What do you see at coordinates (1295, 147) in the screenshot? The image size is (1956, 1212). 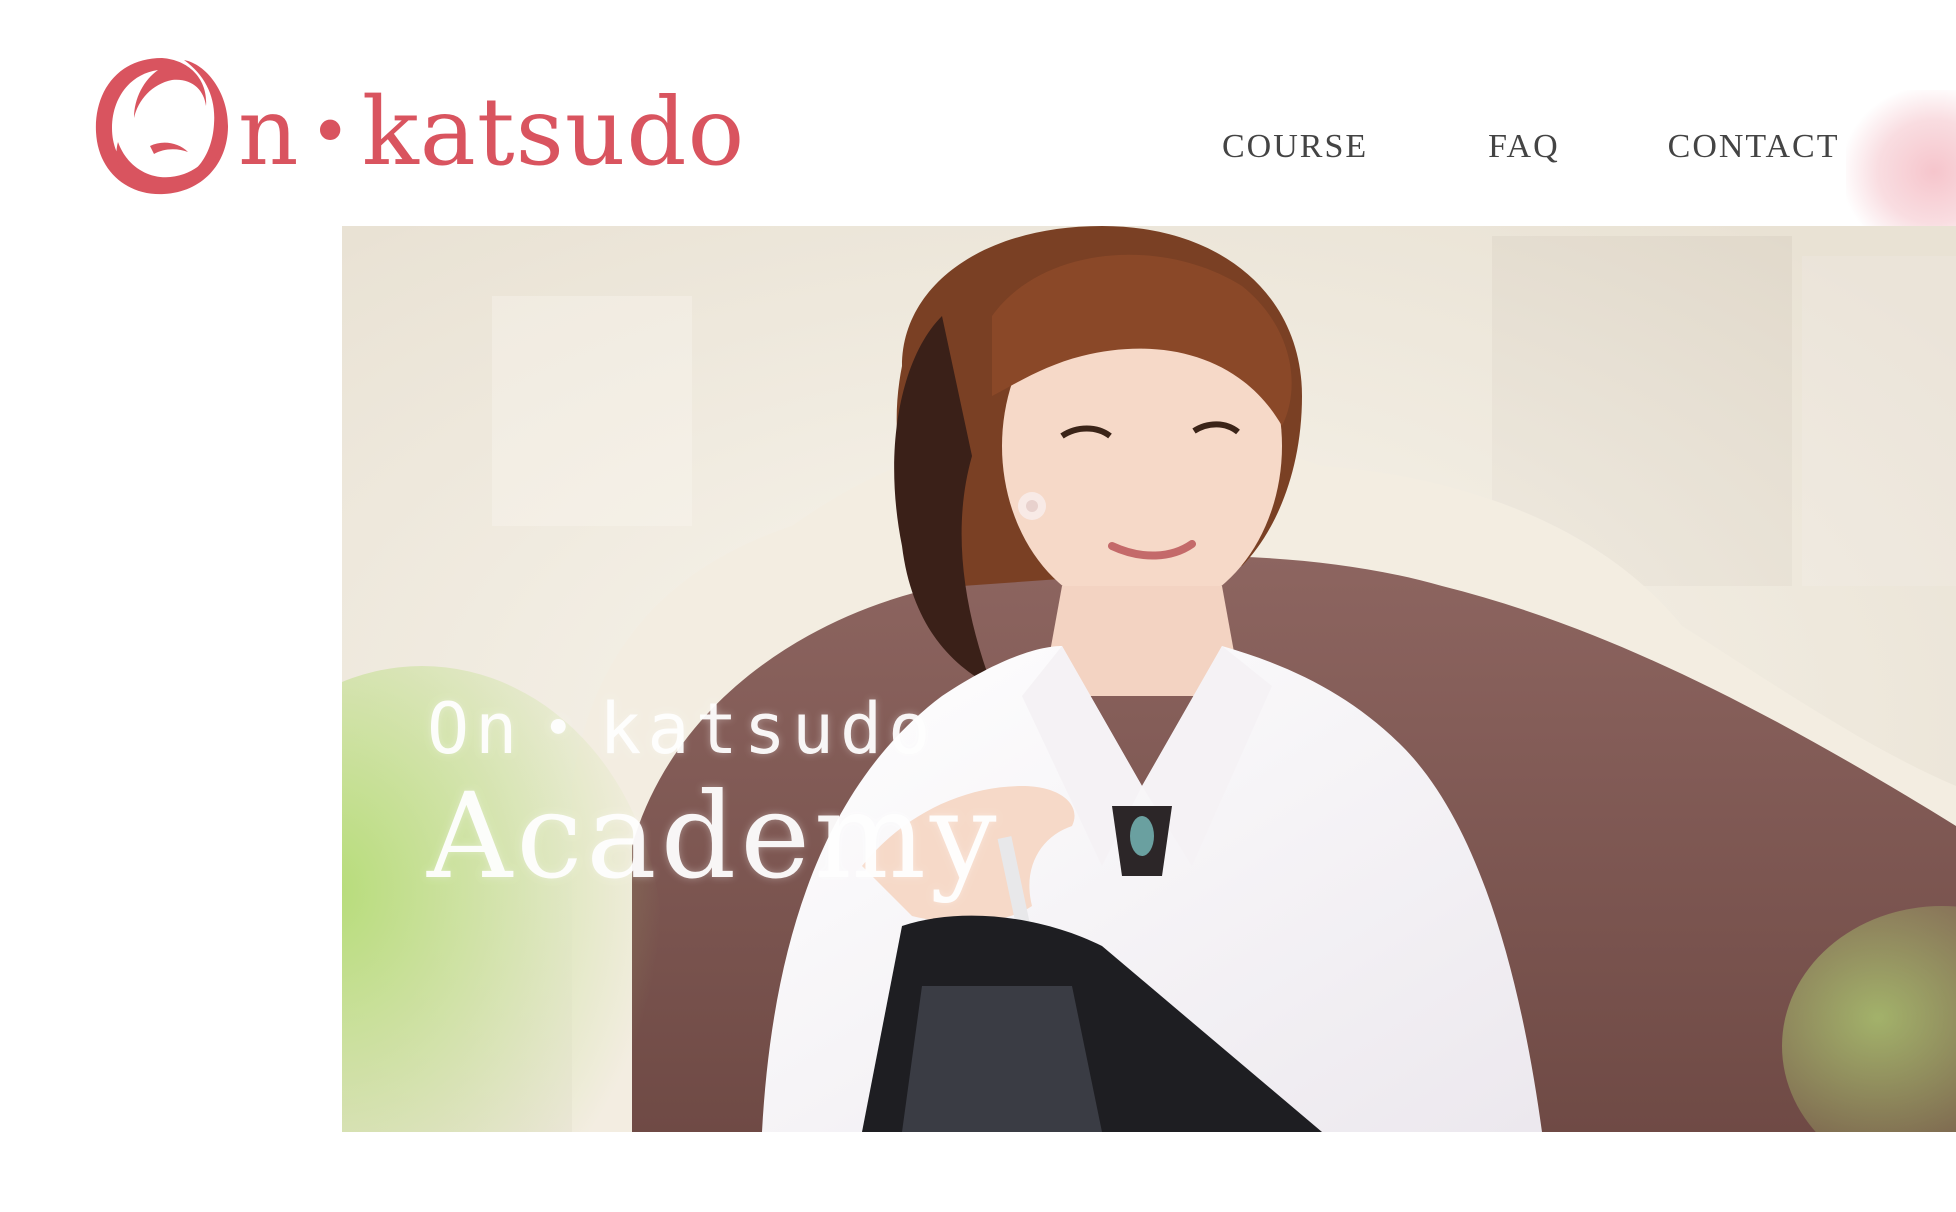 I see `nav-link-course: COURSE` at bounding box center [1295, 147].